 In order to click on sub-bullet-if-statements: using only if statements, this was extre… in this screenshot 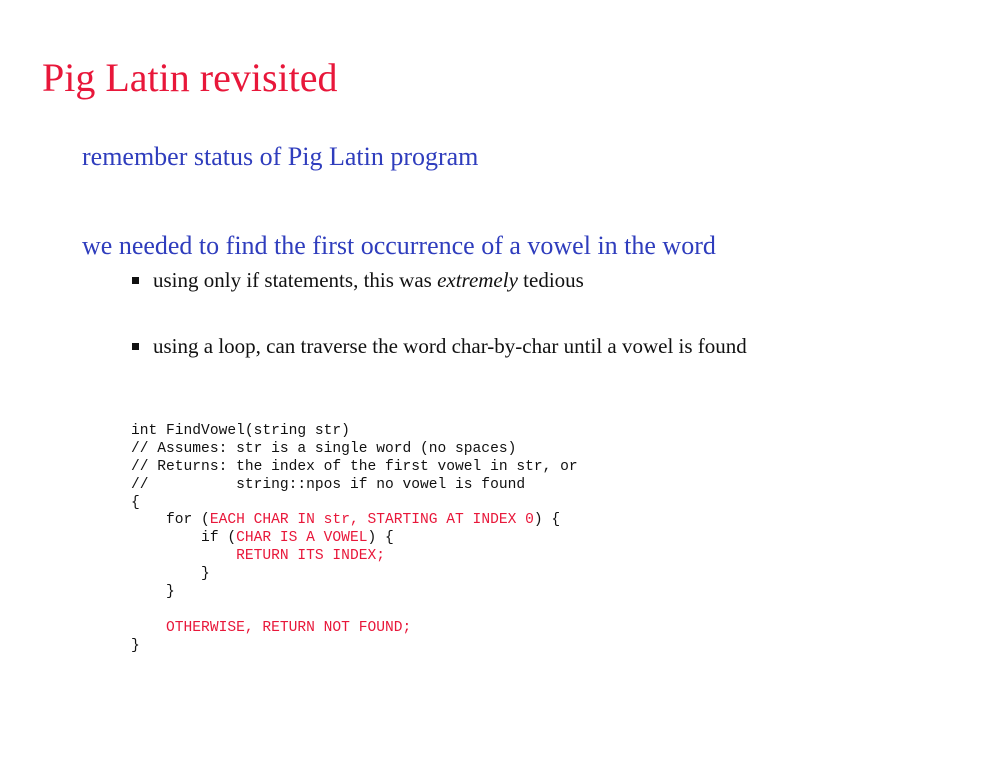, I will do `click(358, 280)`.